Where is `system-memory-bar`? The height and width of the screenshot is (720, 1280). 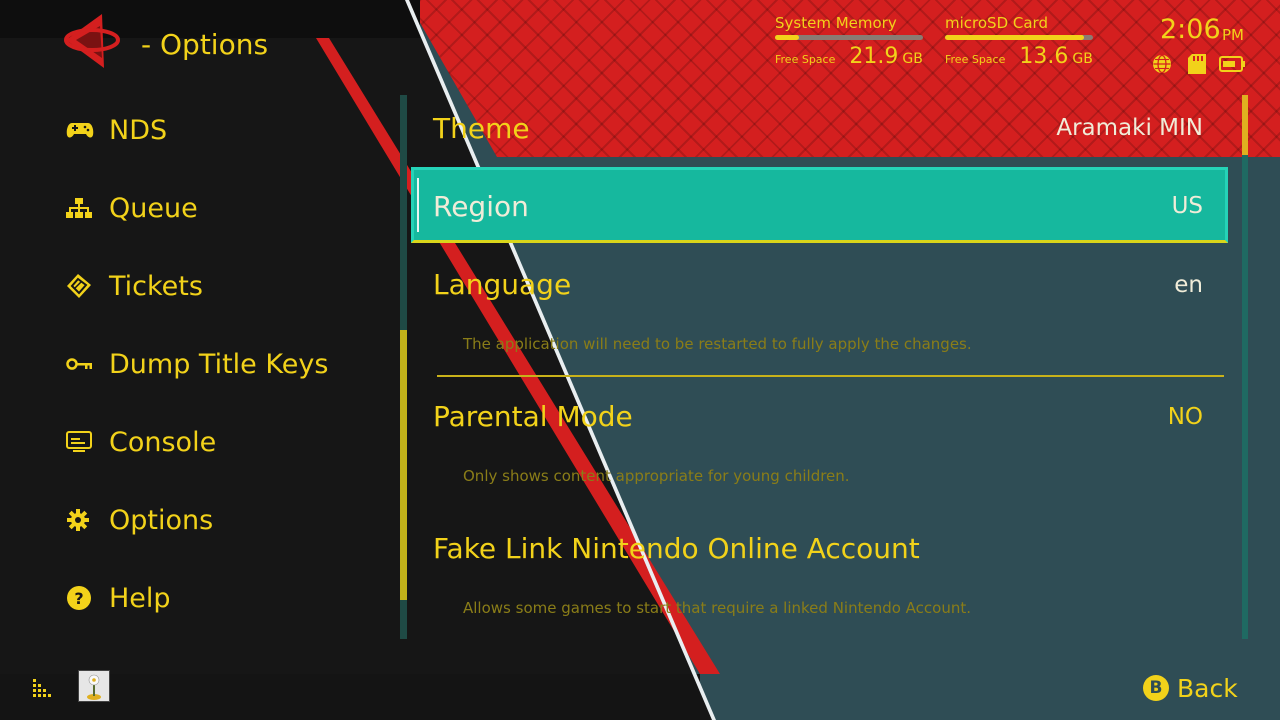 system-memory-bar is located at coordinates (849, 37).